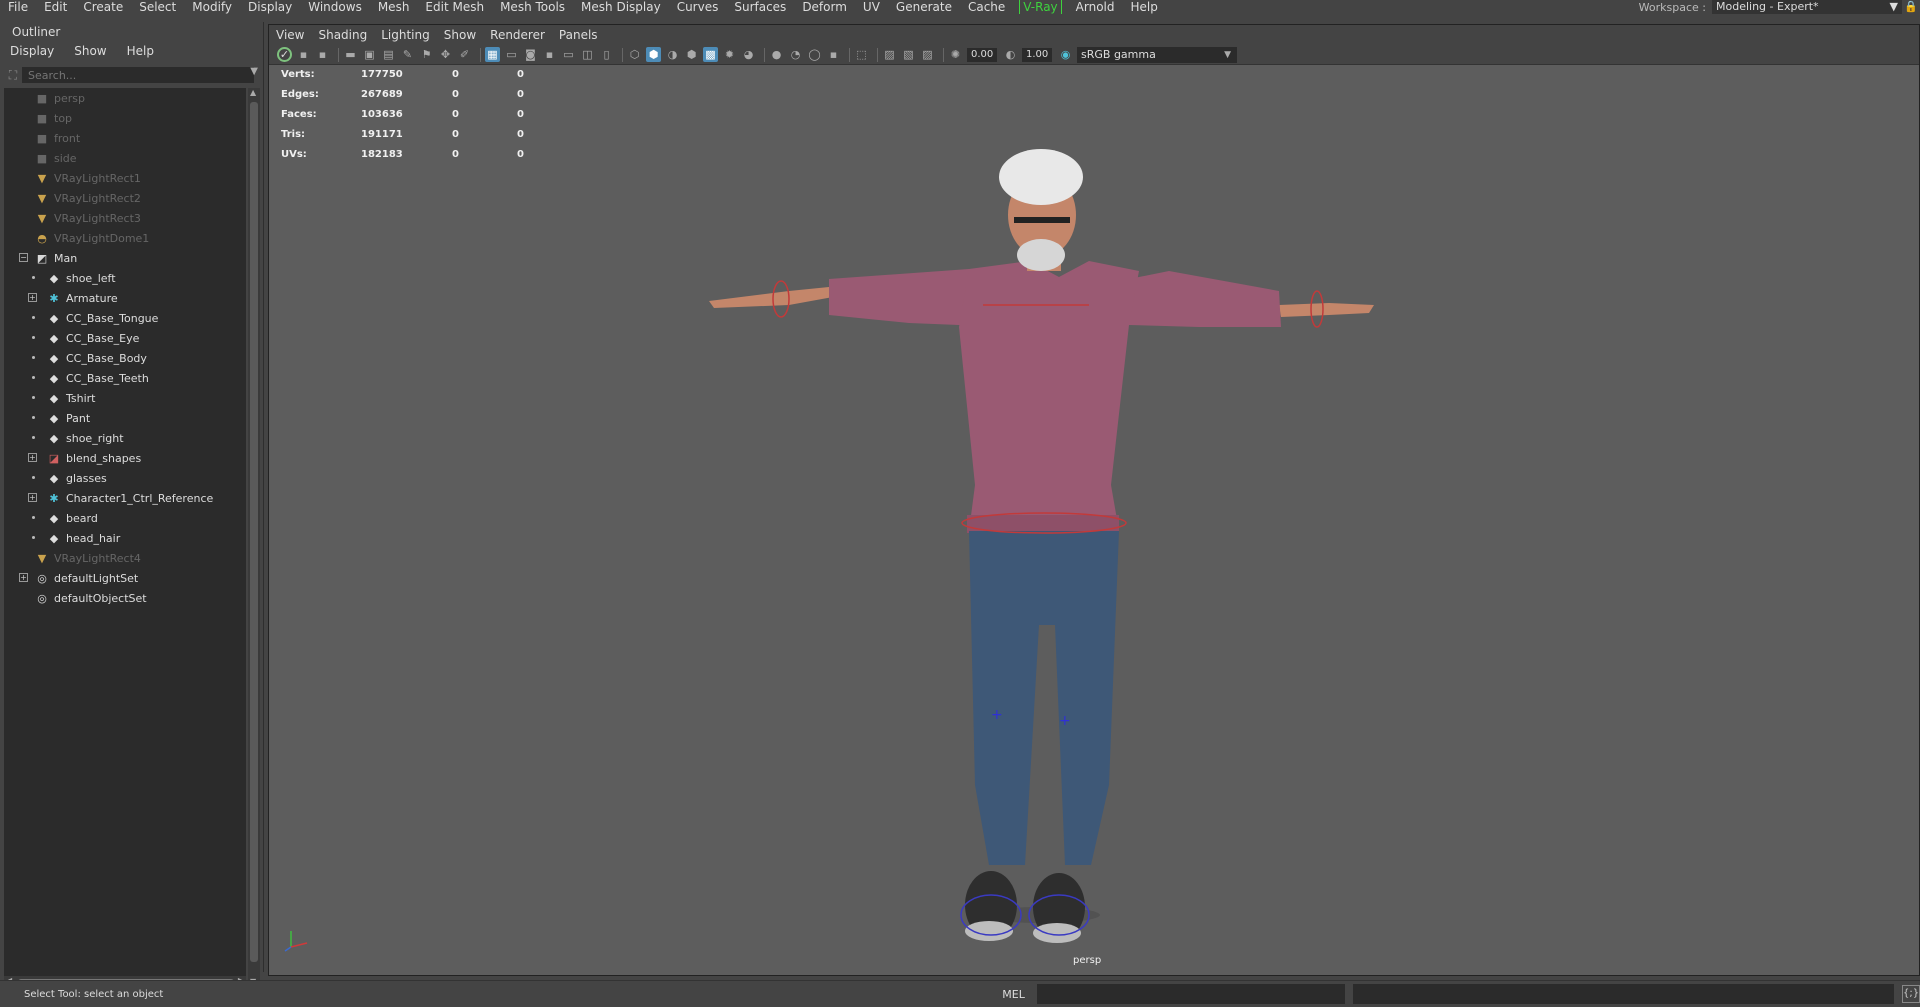 Image resolution: width=1920 pixels, height=1007 pixels. I want to click on outliner-menu-display: Display, so click(32, 51).